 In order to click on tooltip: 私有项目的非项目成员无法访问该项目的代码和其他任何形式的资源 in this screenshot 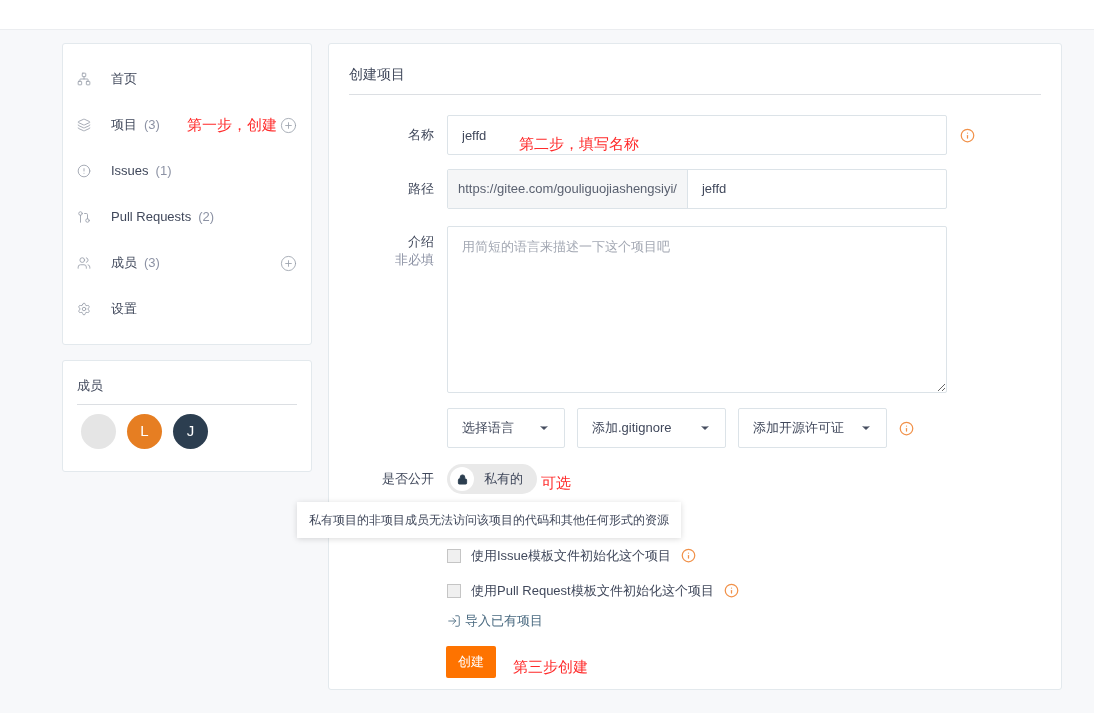, I will do `click(489, 520)`.